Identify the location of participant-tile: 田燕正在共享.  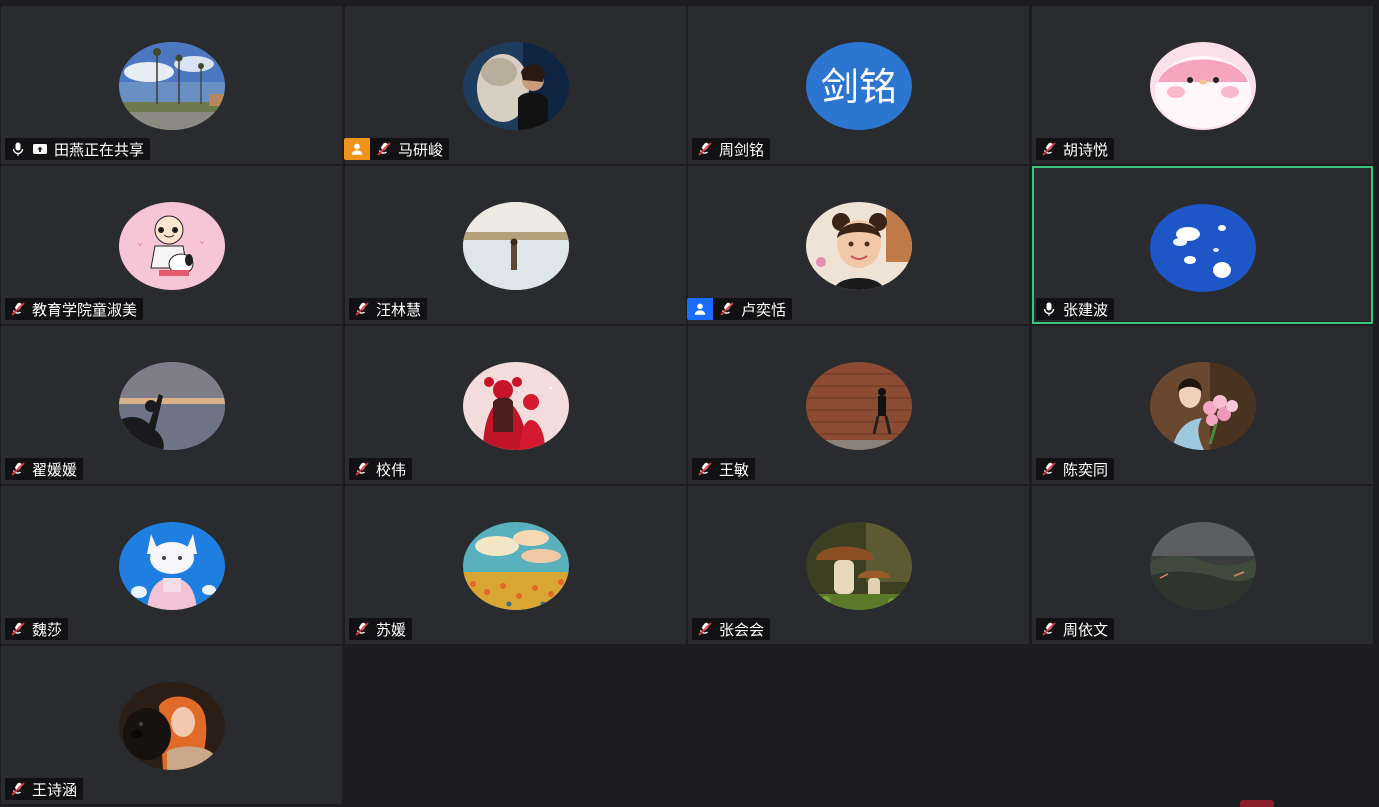
(171, 85).